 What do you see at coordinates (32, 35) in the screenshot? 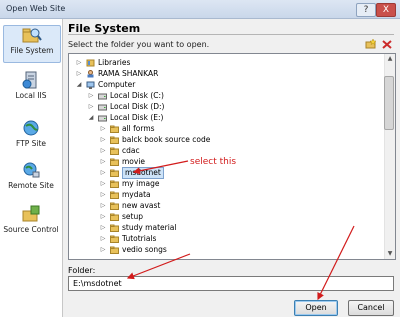
I see `folder-magnifier-icon` at bounding box center [32, 35].